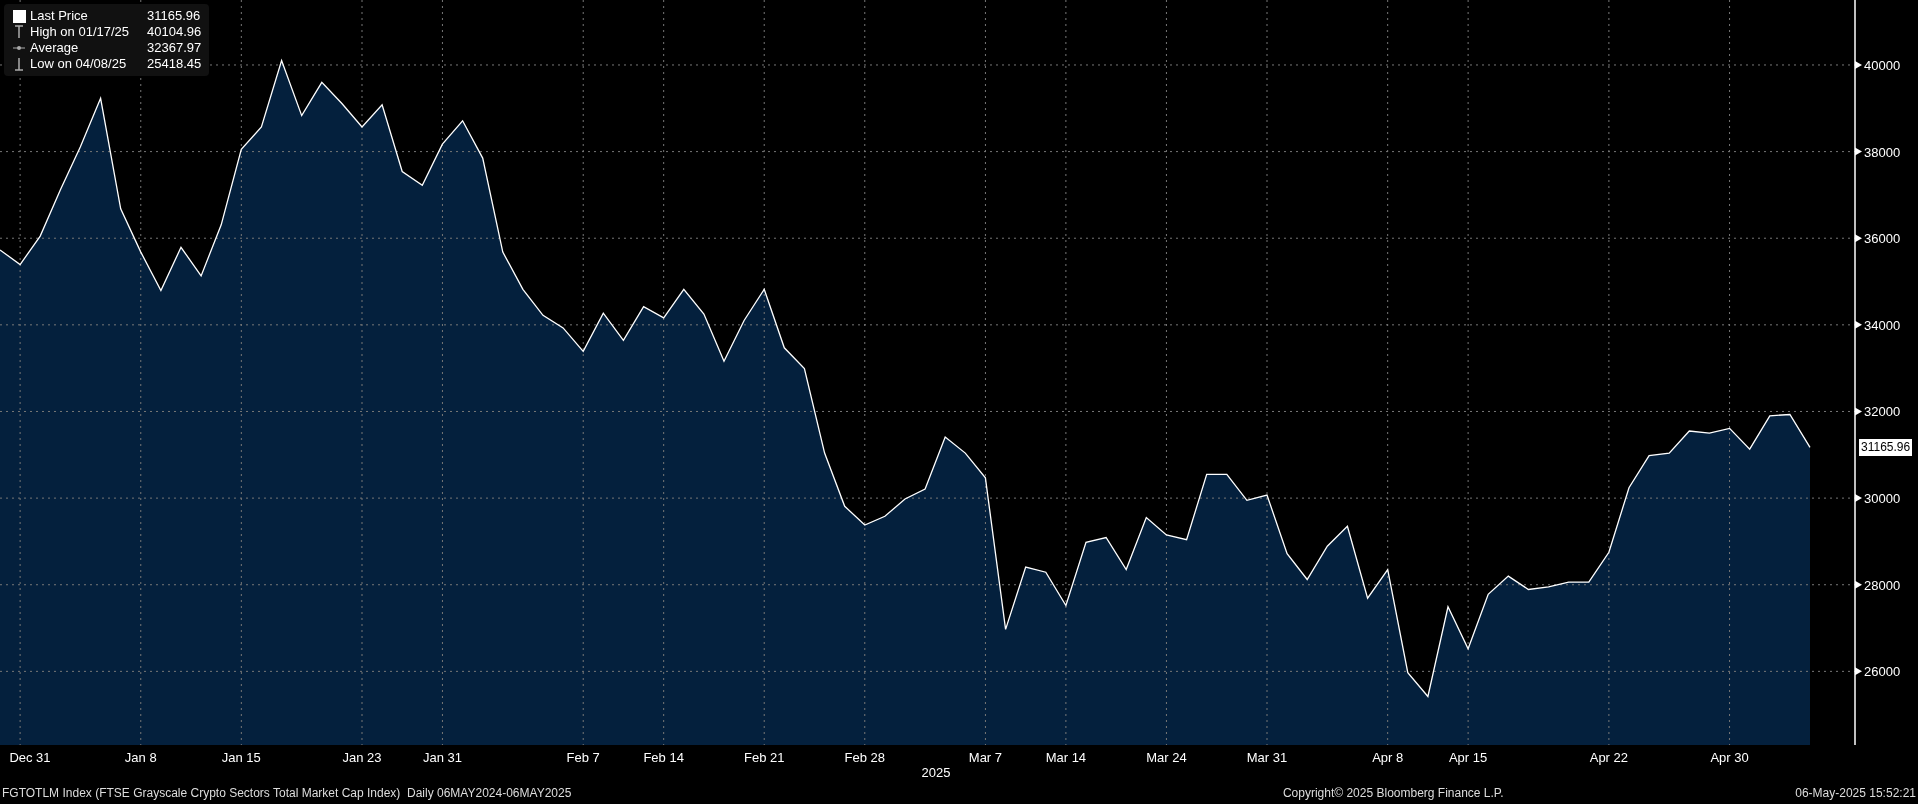  Describe the element at coordinates (864, 757) in the screenshot. I see `x-tick-label: Feb 28` at that location.